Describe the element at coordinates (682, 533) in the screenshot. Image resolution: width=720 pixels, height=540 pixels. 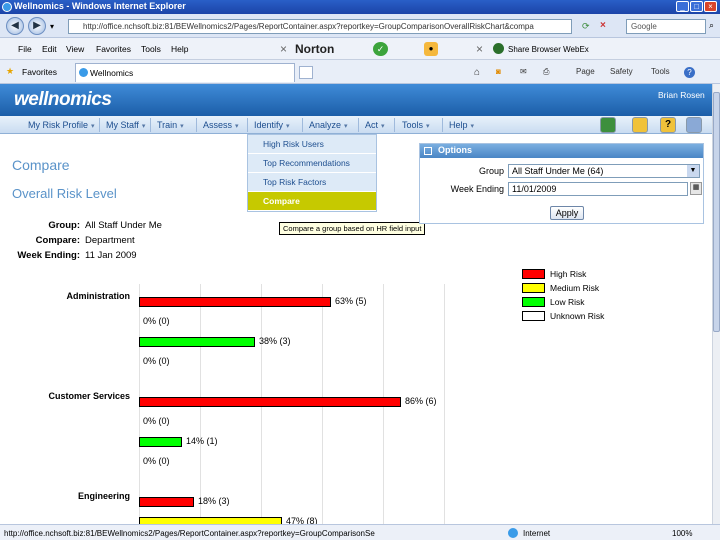
I see `zoom-level: 100%` at that location.